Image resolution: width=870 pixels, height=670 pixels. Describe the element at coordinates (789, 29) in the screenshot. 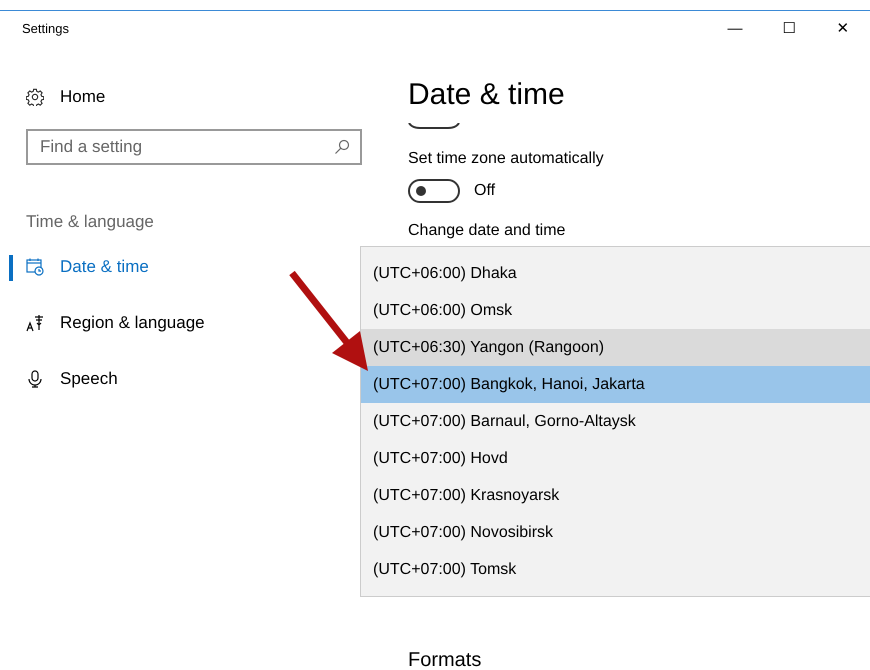

I see `maximize-button: ☐` at that location.